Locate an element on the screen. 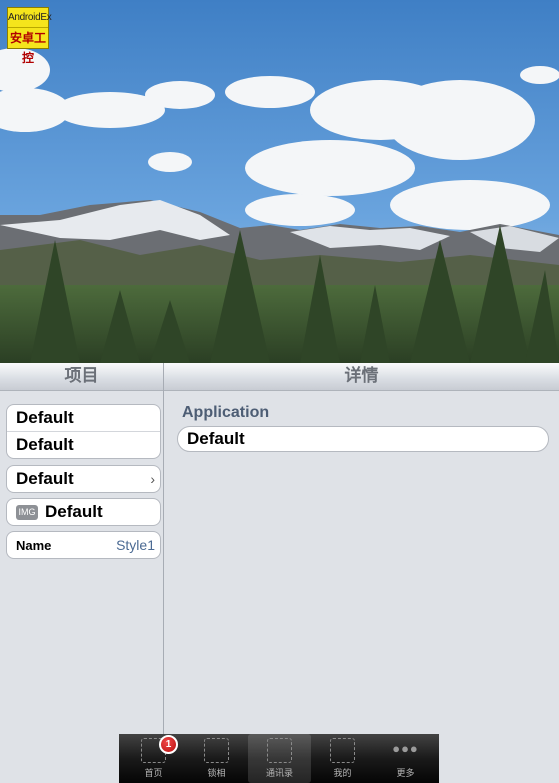 Image resolution: width=559 pixels, height=783 pixels. logo-line-2: 安卓工控 is located at coordinates (27, 48).